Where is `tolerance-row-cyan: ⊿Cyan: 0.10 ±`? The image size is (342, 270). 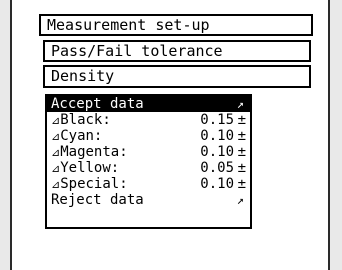
tolerance-row-cyan: ⊿Cyan: 0.10 ± is located at coordinates (148, 136).